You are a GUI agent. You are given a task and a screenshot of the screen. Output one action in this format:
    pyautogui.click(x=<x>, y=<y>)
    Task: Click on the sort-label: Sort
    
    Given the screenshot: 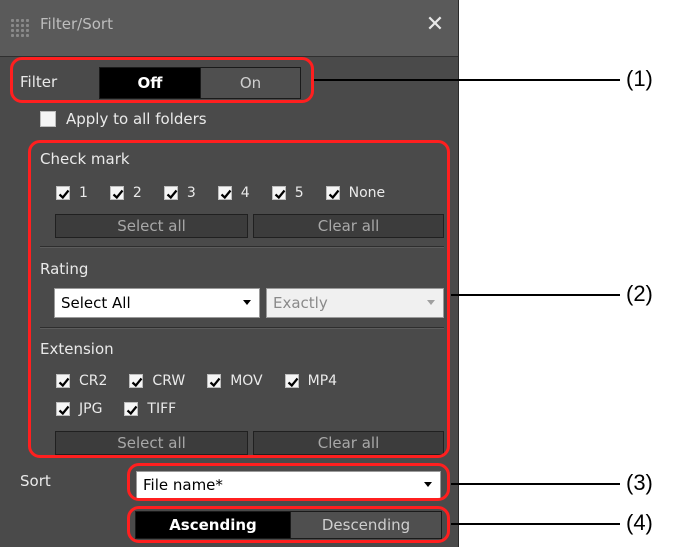 What is the action you would take?
    pyautogui.click(x=35, y=481)
    